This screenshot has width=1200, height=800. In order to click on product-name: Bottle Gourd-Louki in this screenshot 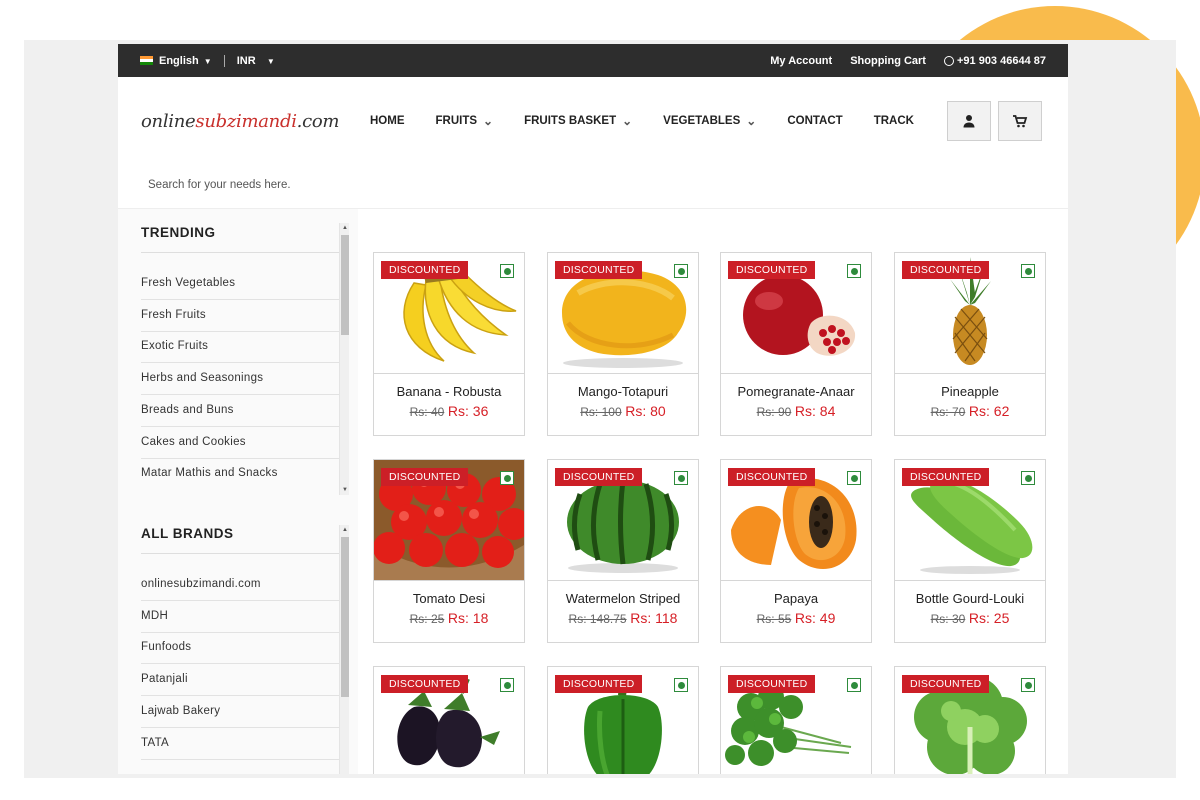, I will do `click(970, 598)`.